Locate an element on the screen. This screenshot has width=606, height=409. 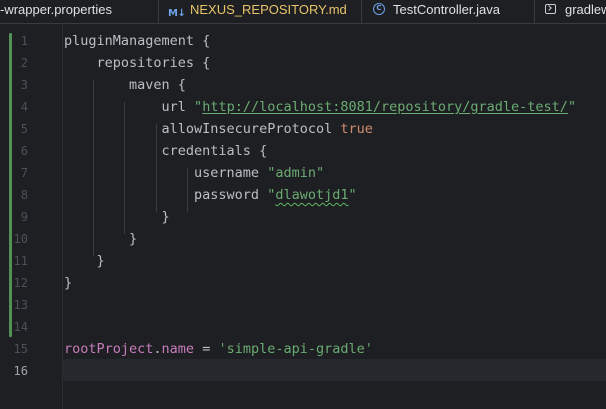
code-token: credentials { is located at coordinates (166, 151).